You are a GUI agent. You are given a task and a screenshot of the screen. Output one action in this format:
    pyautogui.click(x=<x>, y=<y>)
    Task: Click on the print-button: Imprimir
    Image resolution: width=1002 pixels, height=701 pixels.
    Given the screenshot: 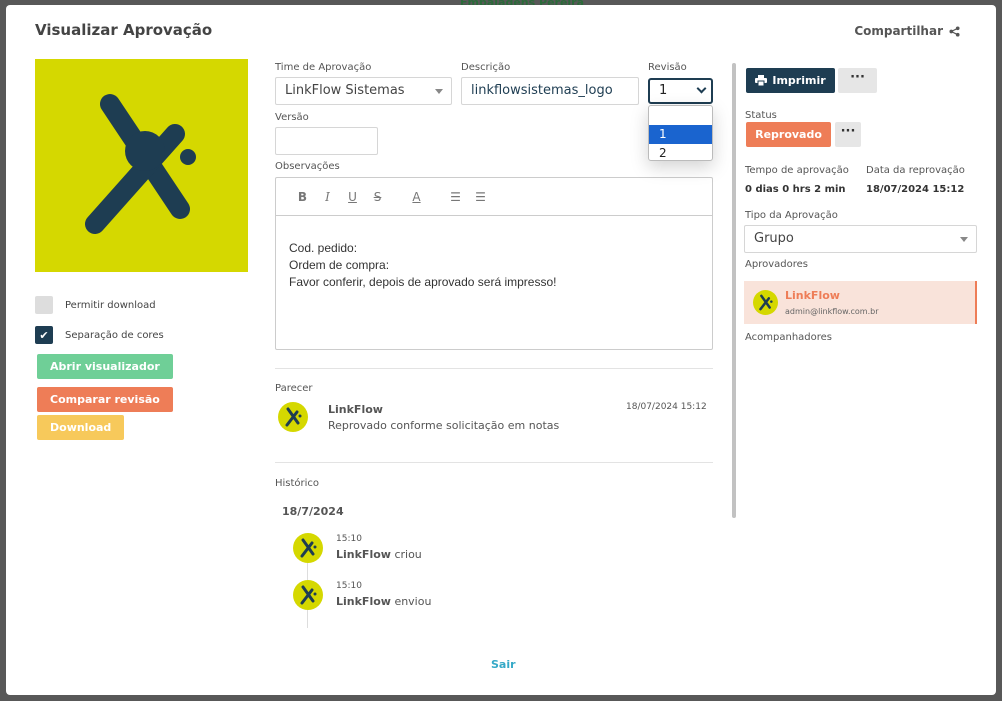 What is the action you would take?
    pyautogui.click(x=790, y=80)
    